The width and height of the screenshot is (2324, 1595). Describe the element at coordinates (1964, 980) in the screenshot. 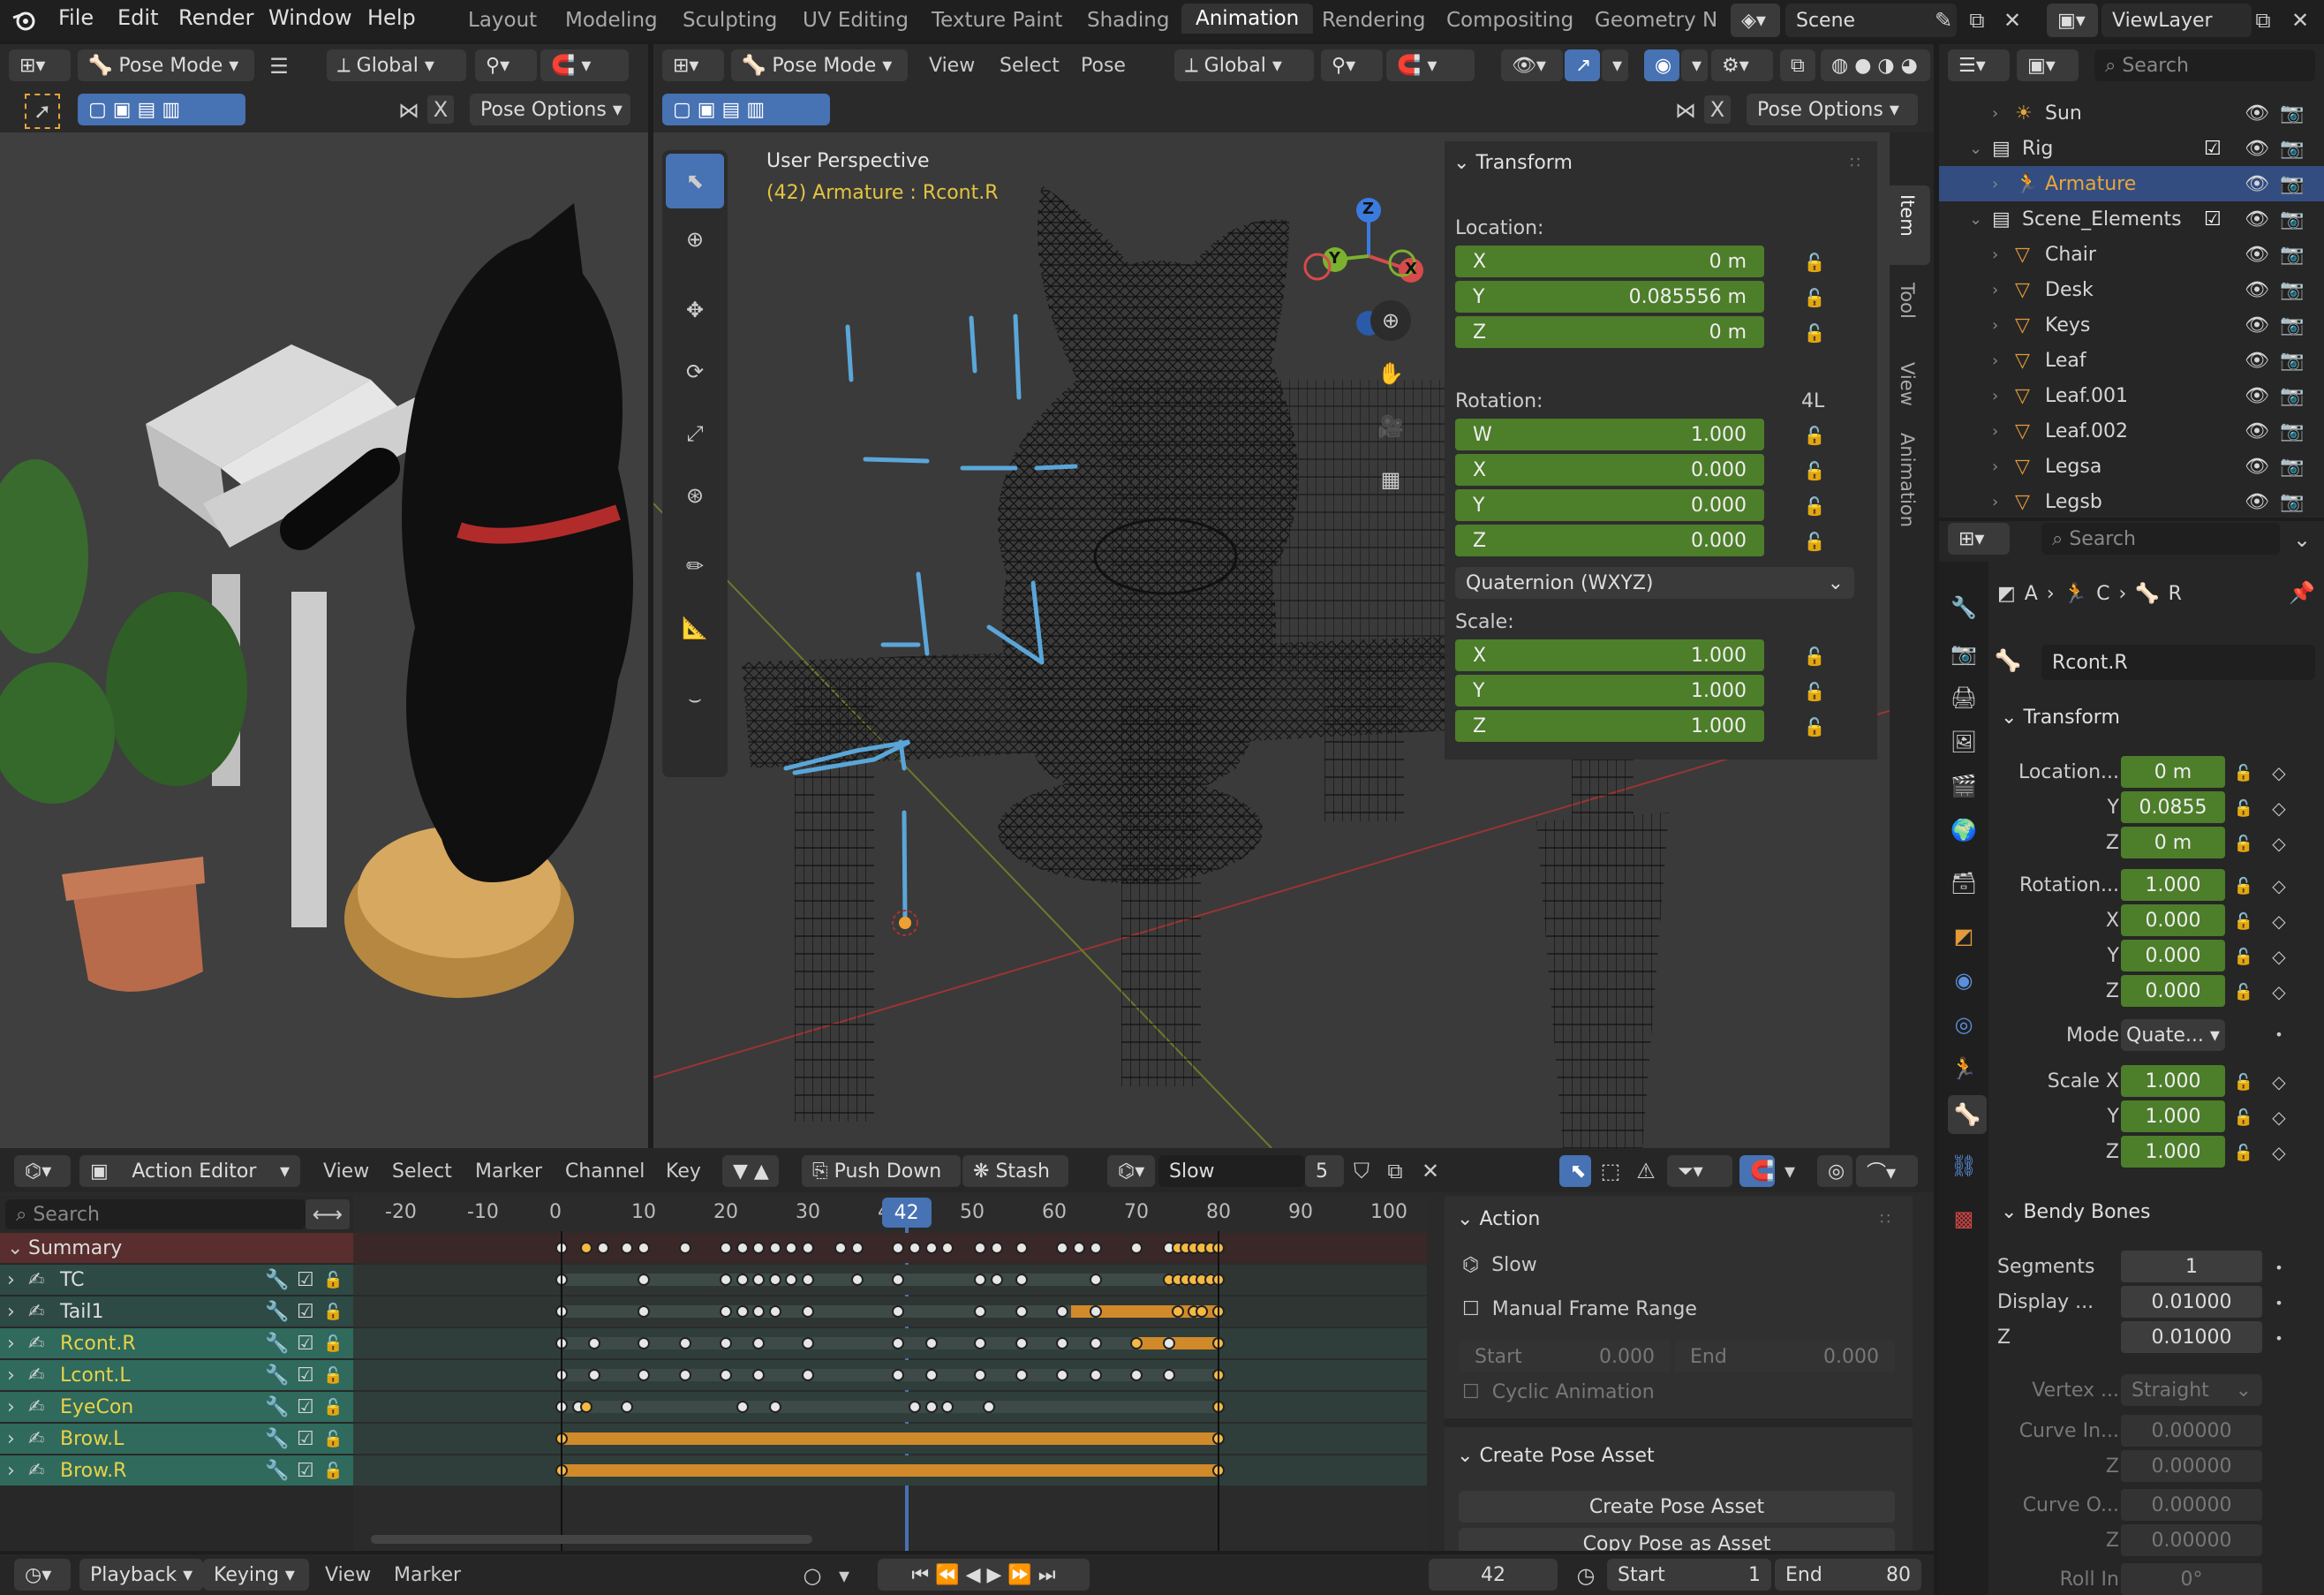

I see `modifier-props-icon: ◉` at that location.